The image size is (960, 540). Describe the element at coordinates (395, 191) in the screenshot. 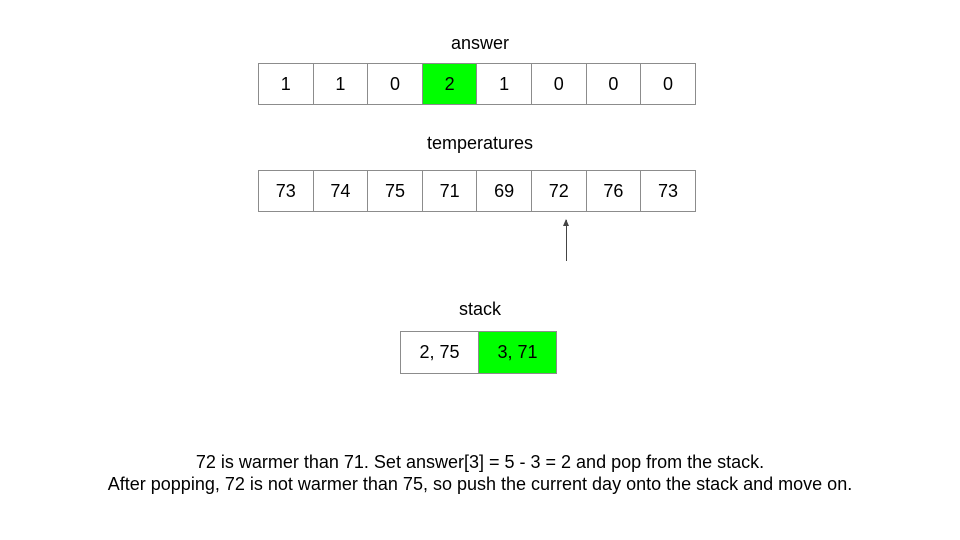

I see `temperature-cell: 75` at that location.